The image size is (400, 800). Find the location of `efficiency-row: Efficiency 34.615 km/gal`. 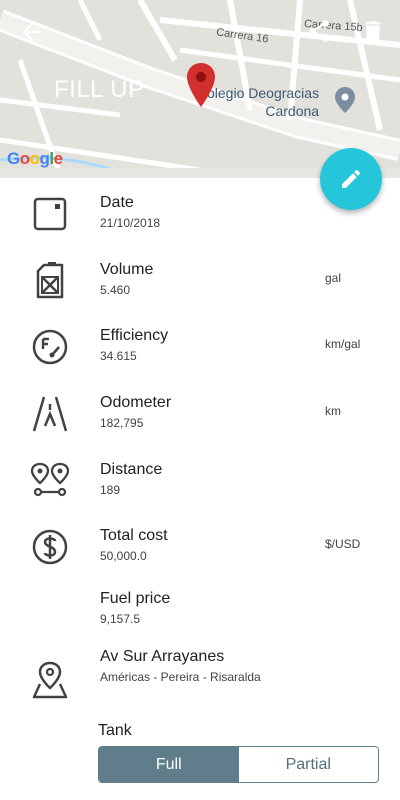

efficiency-row: Efficiency 34.615 km/gal is located at coordinates (200, 357).